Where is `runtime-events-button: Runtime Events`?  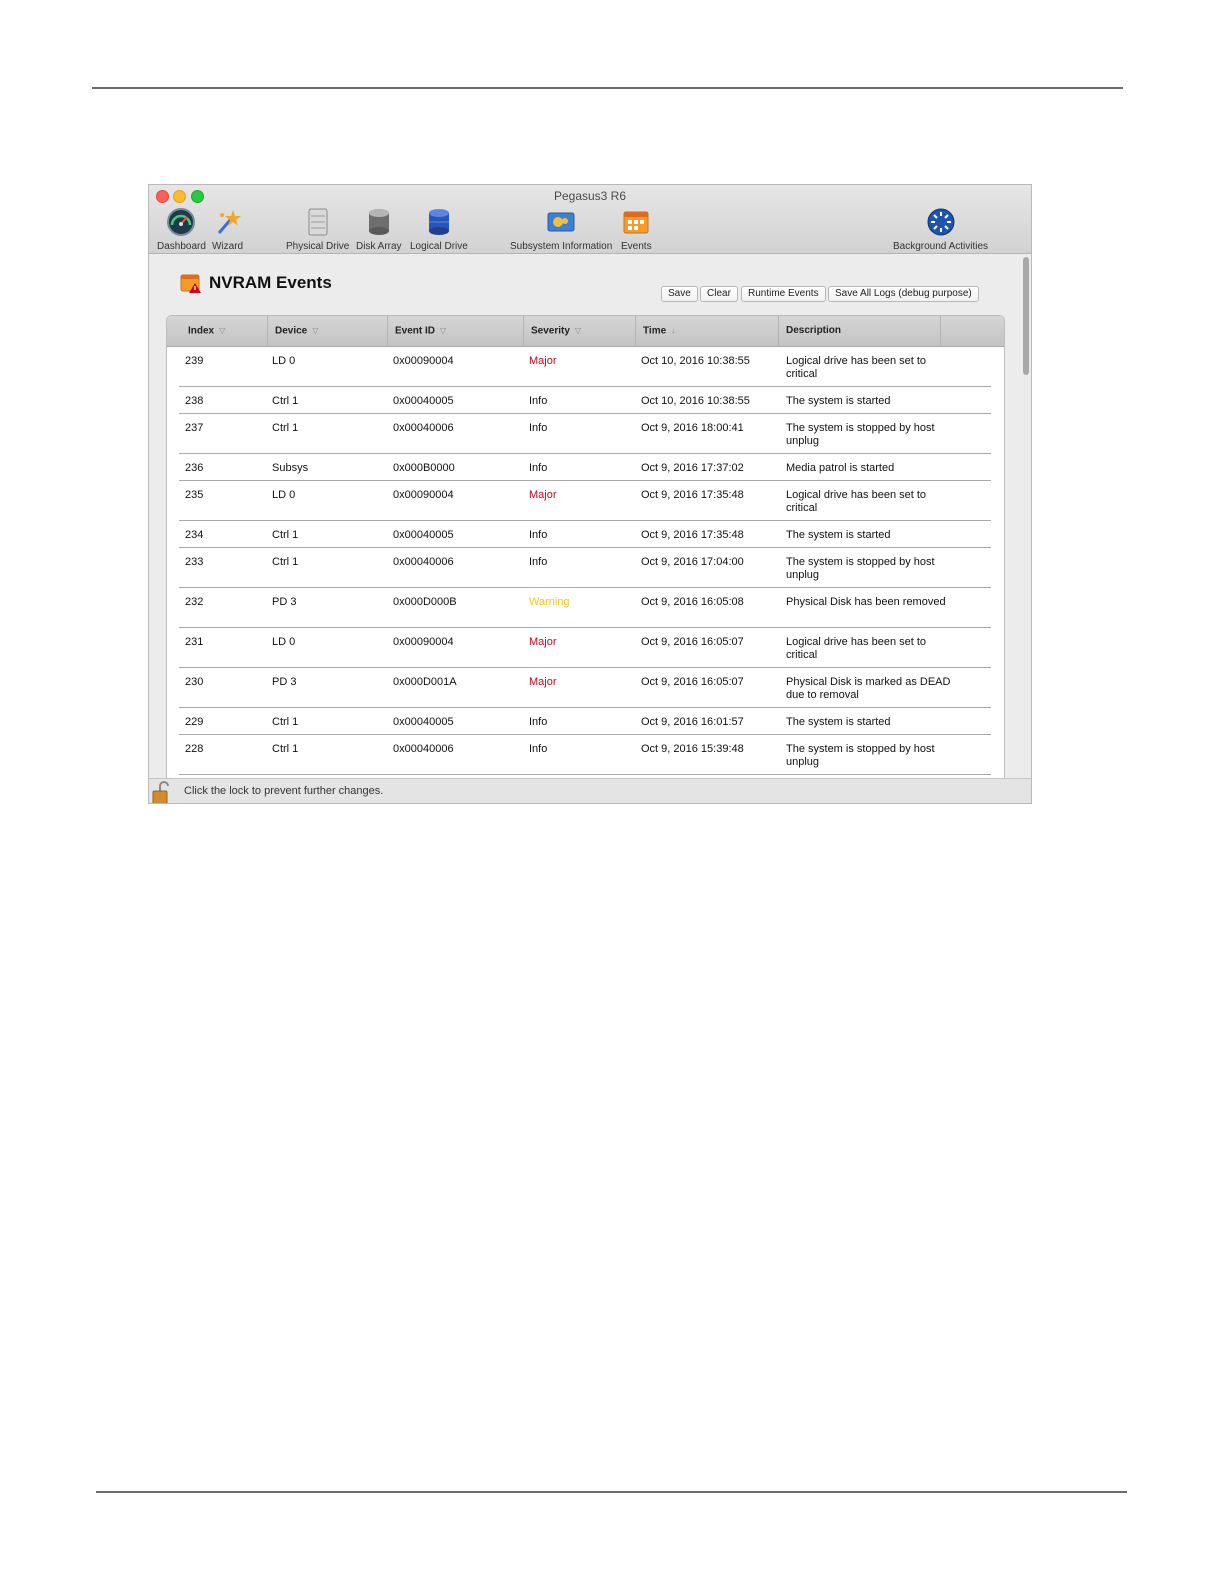
runtime-events-button: Runtime Events is located at coordinates (783, 294).